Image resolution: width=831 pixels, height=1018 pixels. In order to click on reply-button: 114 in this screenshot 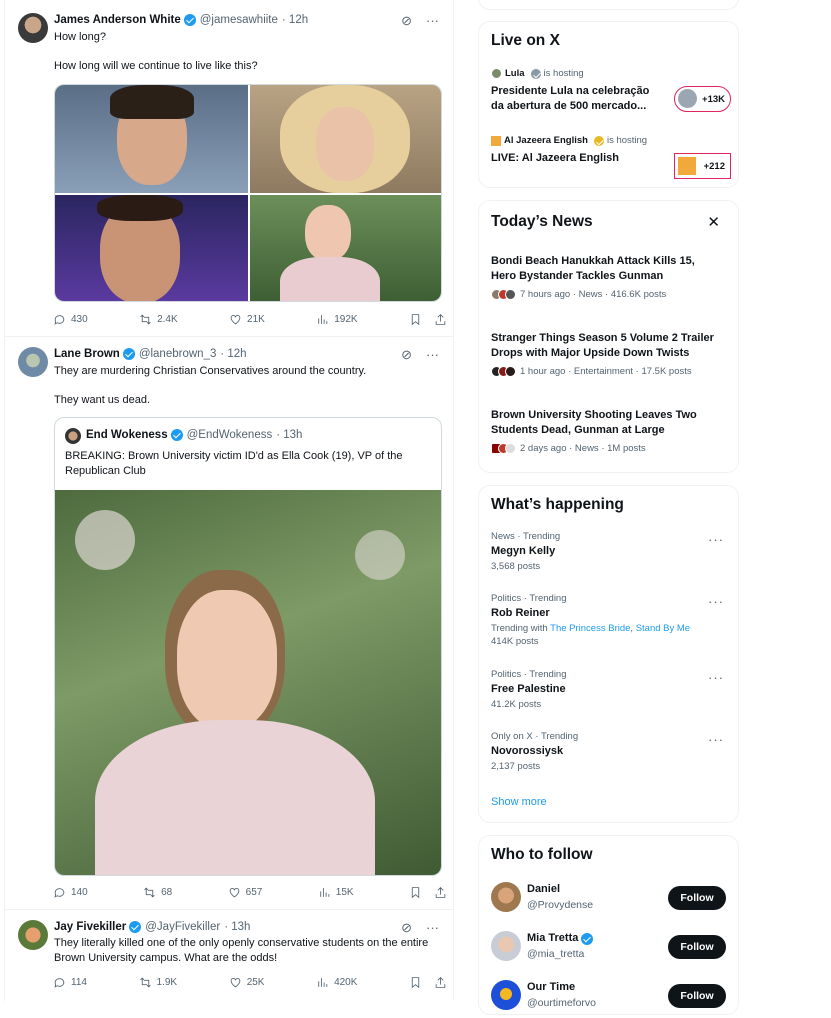, I will do `click(70, 982)`.